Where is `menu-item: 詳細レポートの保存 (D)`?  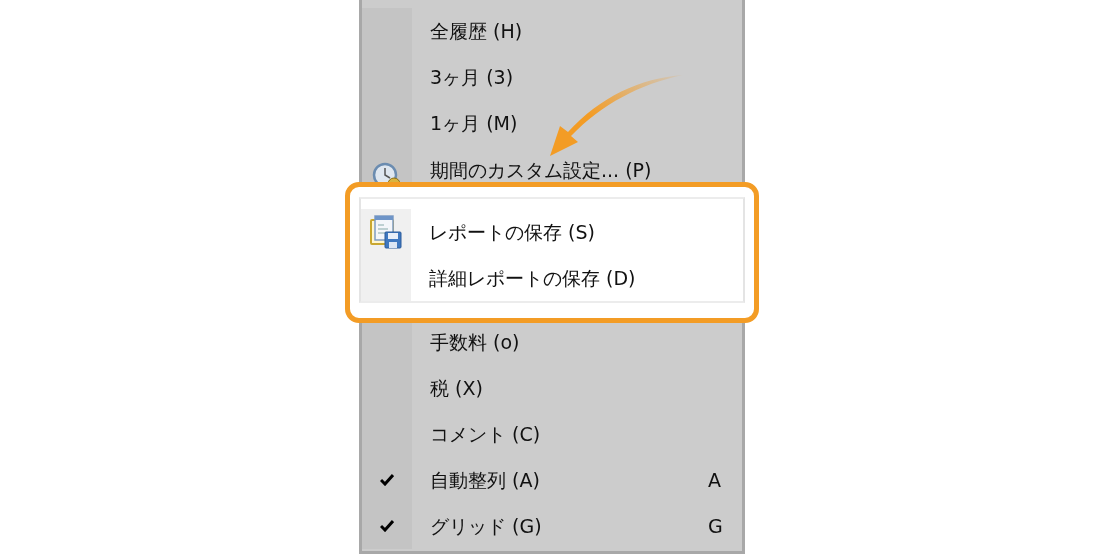
menu-item: 詳細レポートの保存 (D) is located at coordinates (532, 278).